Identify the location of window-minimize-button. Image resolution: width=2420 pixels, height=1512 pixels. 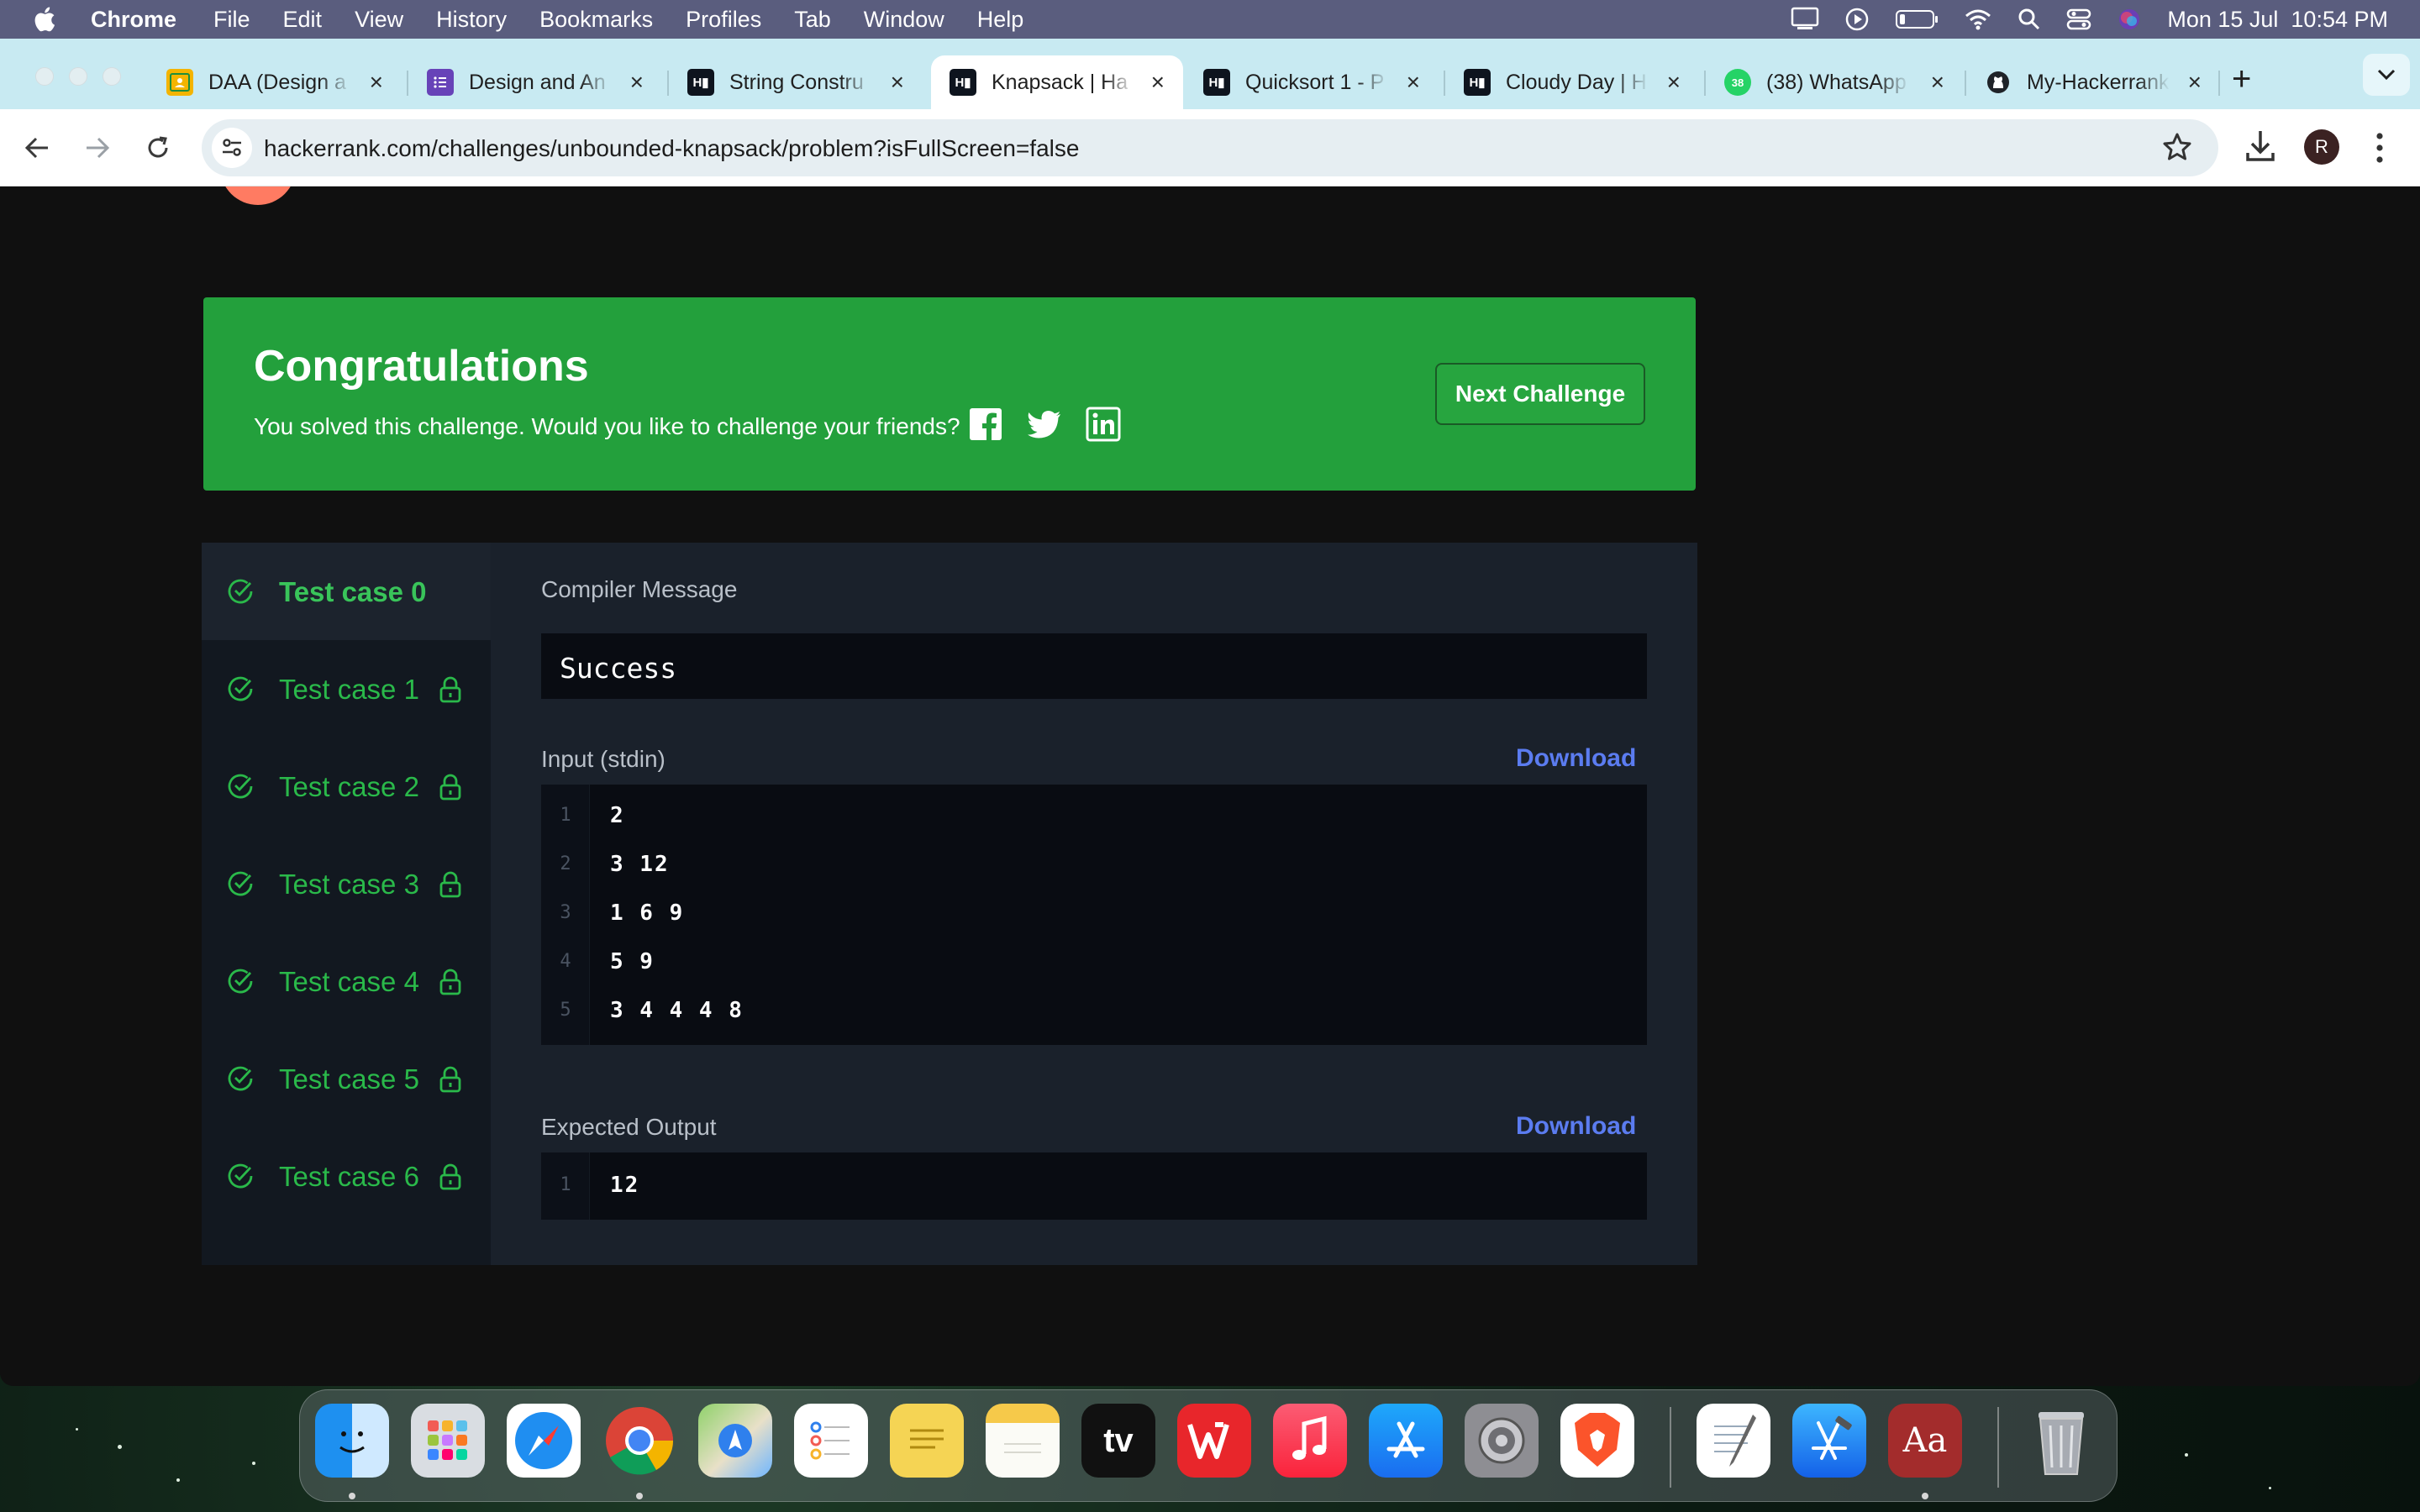
(78, 76).